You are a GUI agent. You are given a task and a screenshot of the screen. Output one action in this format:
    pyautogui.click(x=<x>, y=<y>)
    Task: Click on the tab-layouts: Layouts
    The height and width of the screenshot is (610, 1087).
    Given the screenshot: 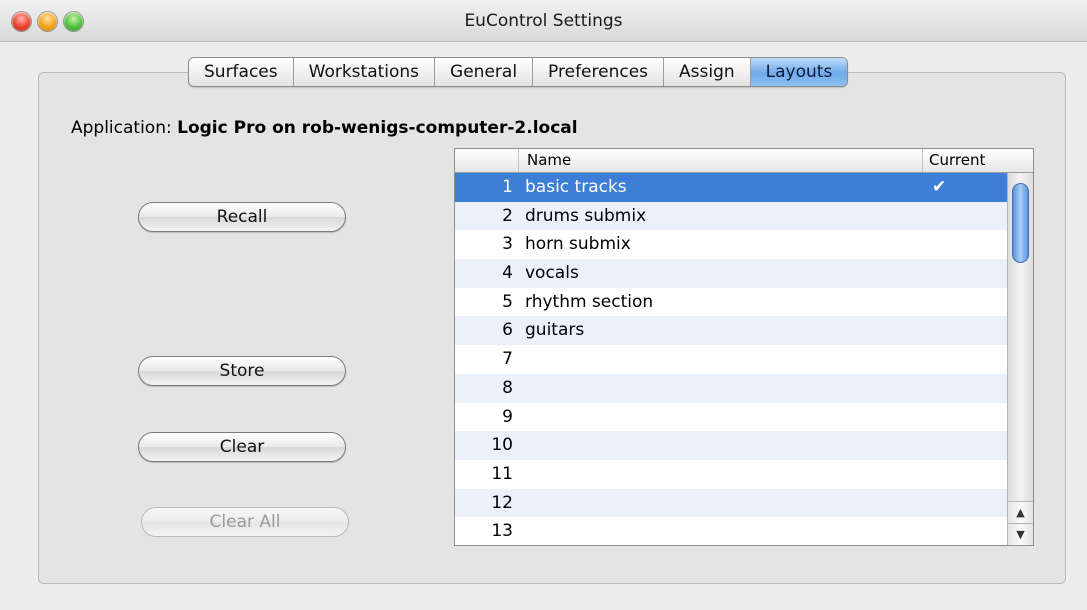 What is the action you would take?
    pyautogui.click(x=799, y=72)
    